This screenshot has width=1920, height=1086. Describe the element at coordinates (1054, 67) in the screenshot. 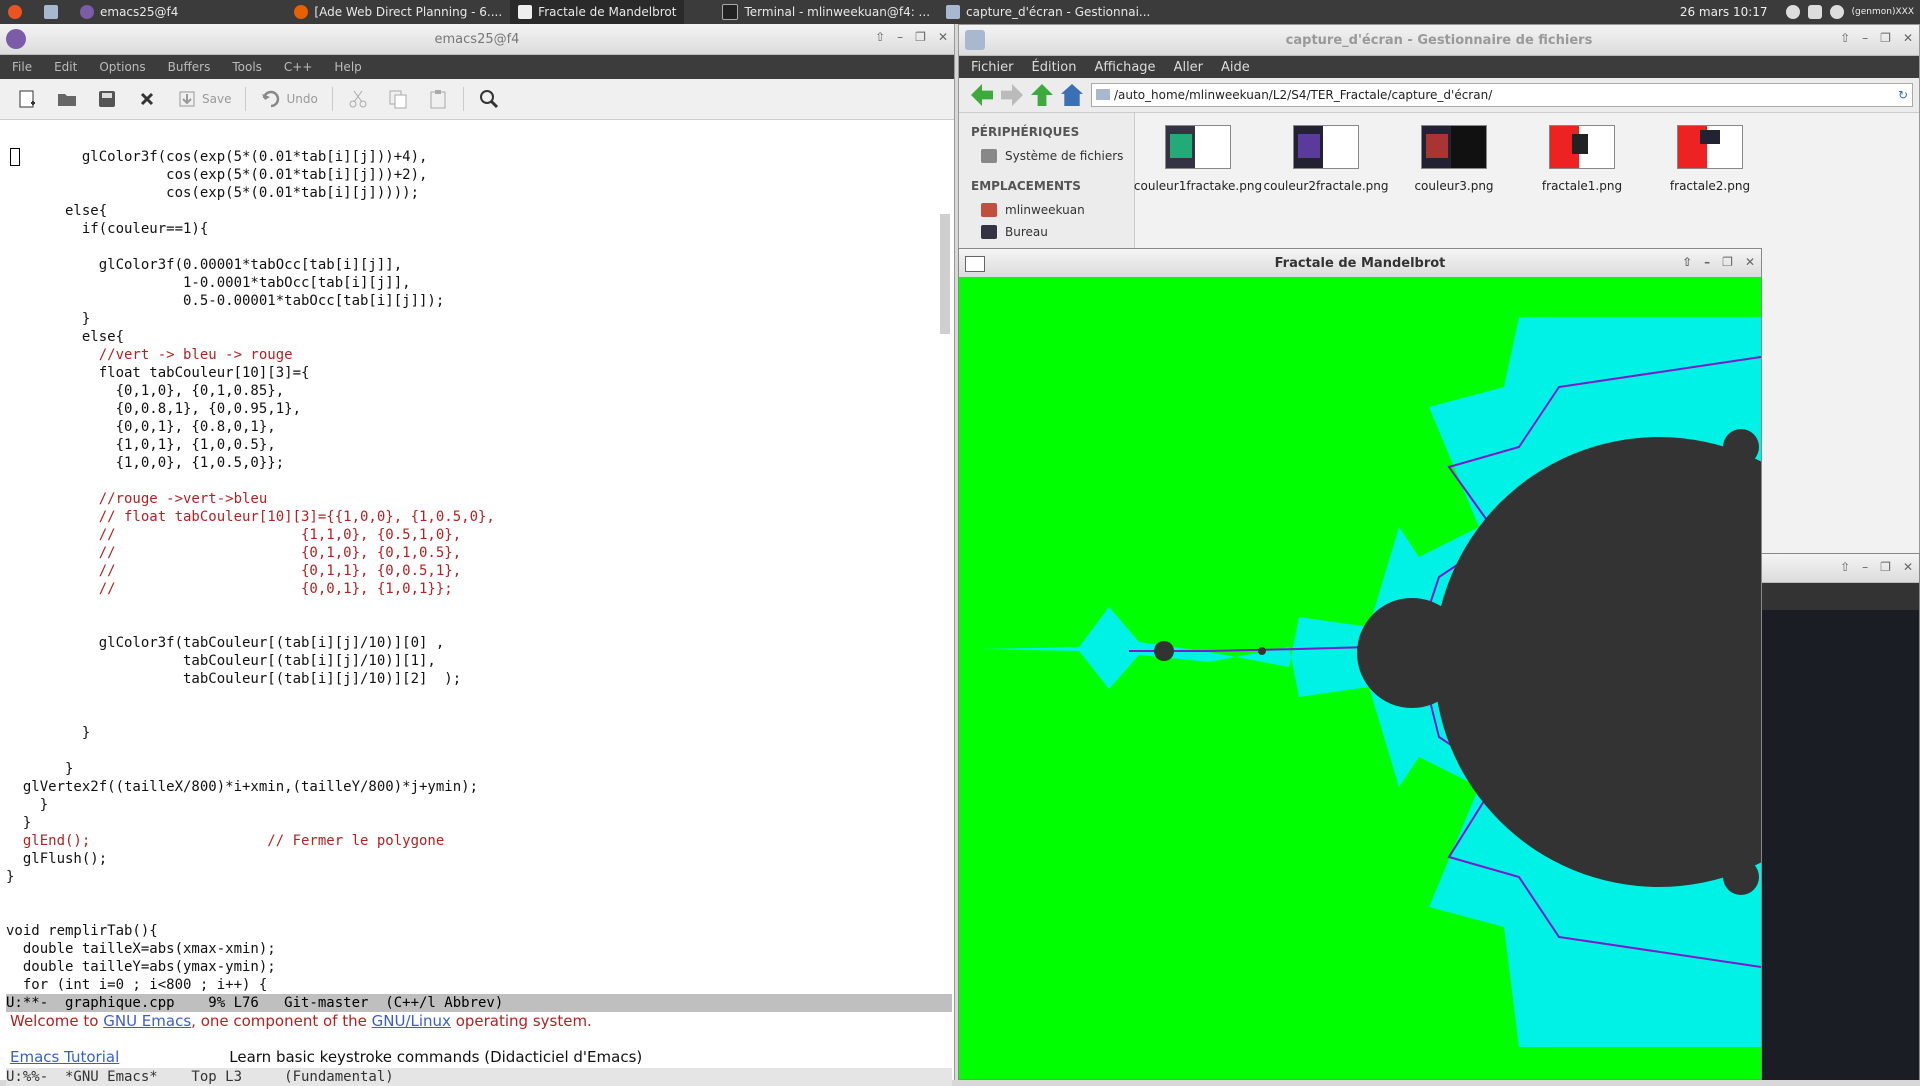

I see `menu-edition: Édition` at that location.